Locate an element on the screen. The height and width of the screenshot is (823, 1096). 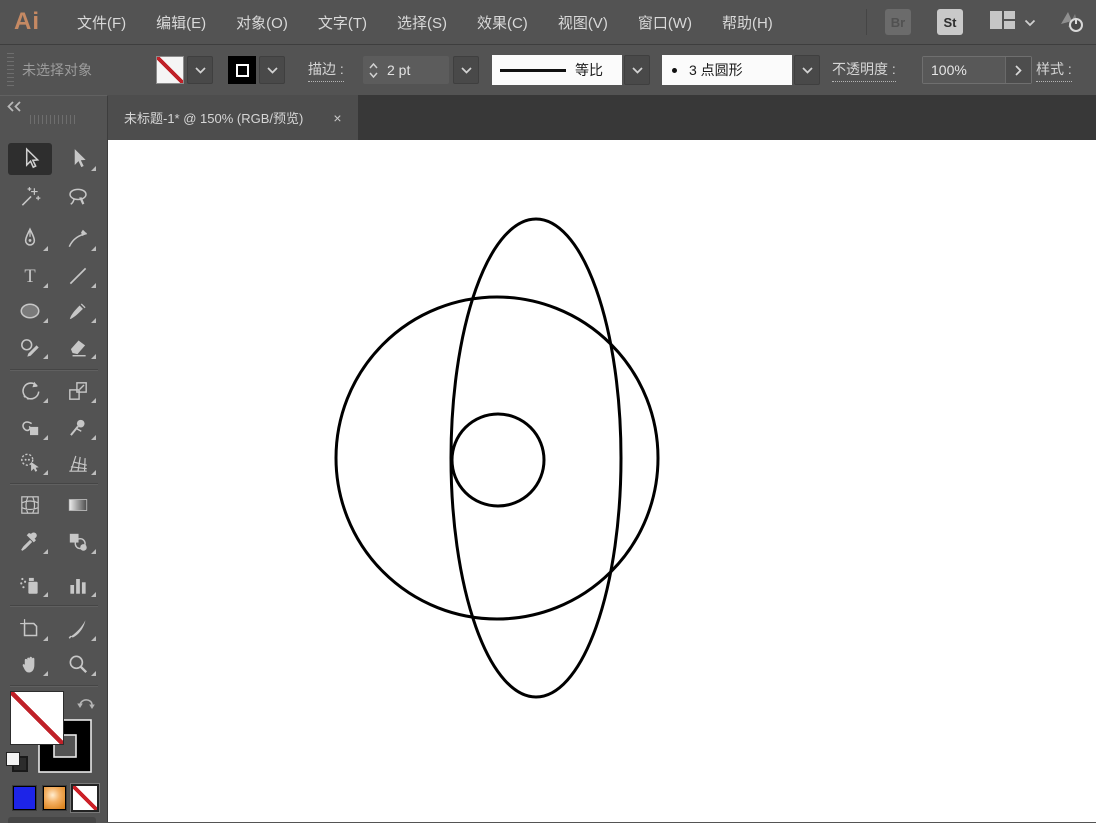
tool-warp is located at coordinates (30, 428).